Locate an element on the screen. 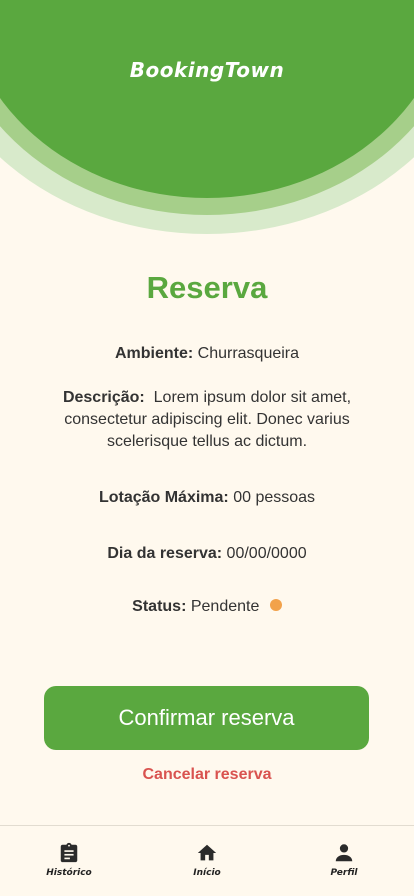 The image size is (414, 896). status-label: Status: is located at coordinates (159, 606).